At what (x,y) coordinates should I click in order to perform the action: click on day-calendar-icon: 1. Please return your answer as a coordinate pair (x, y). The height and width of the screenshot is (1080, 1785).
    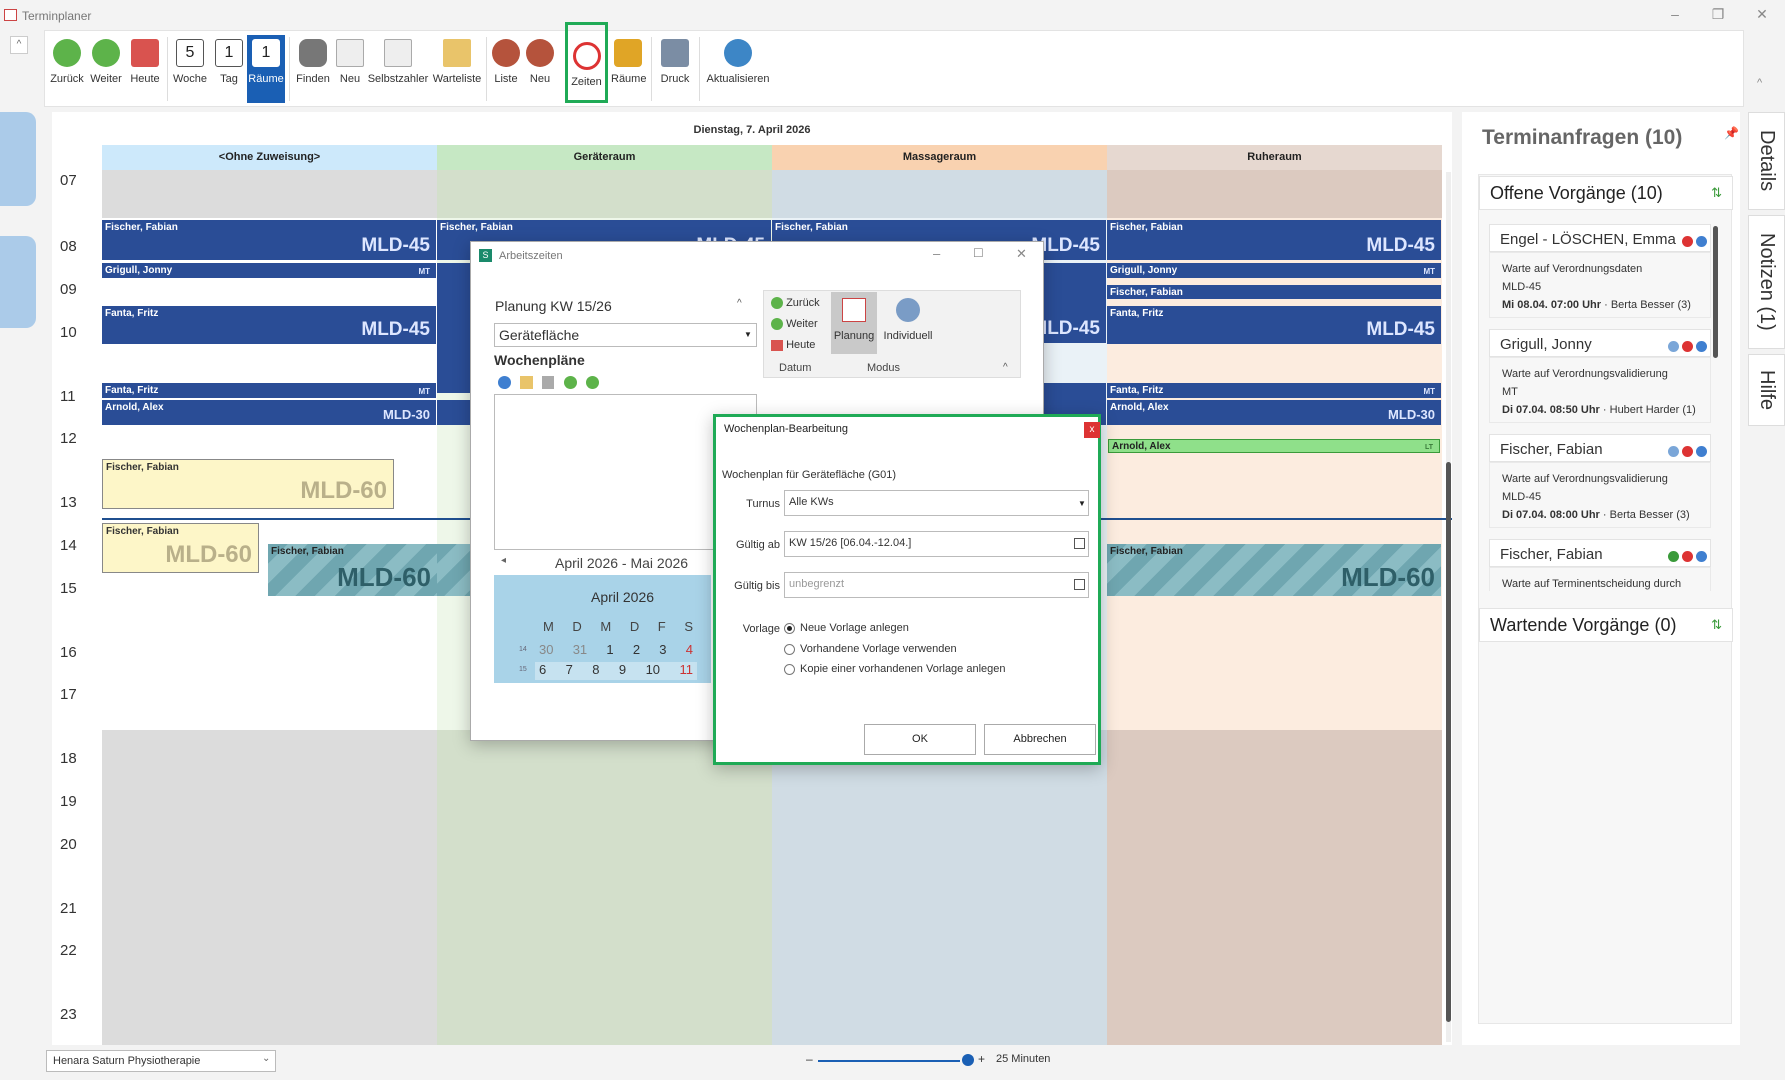
    Looking at the image, I should click on (229, 53).